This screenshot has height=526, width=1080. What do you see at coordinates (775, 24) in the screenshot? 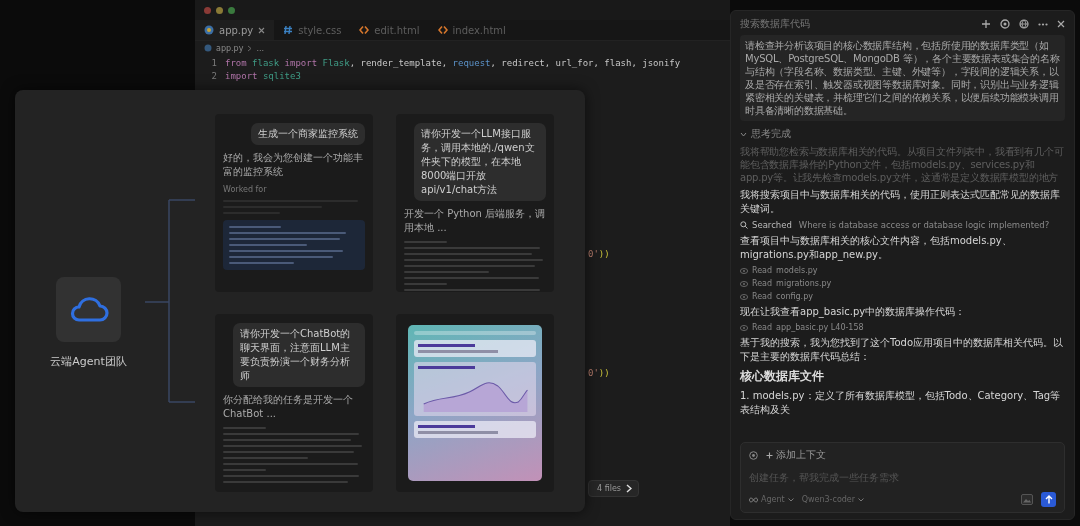
I see `panel-title: 搜索数据库代码` at bounding box center [775, 24].